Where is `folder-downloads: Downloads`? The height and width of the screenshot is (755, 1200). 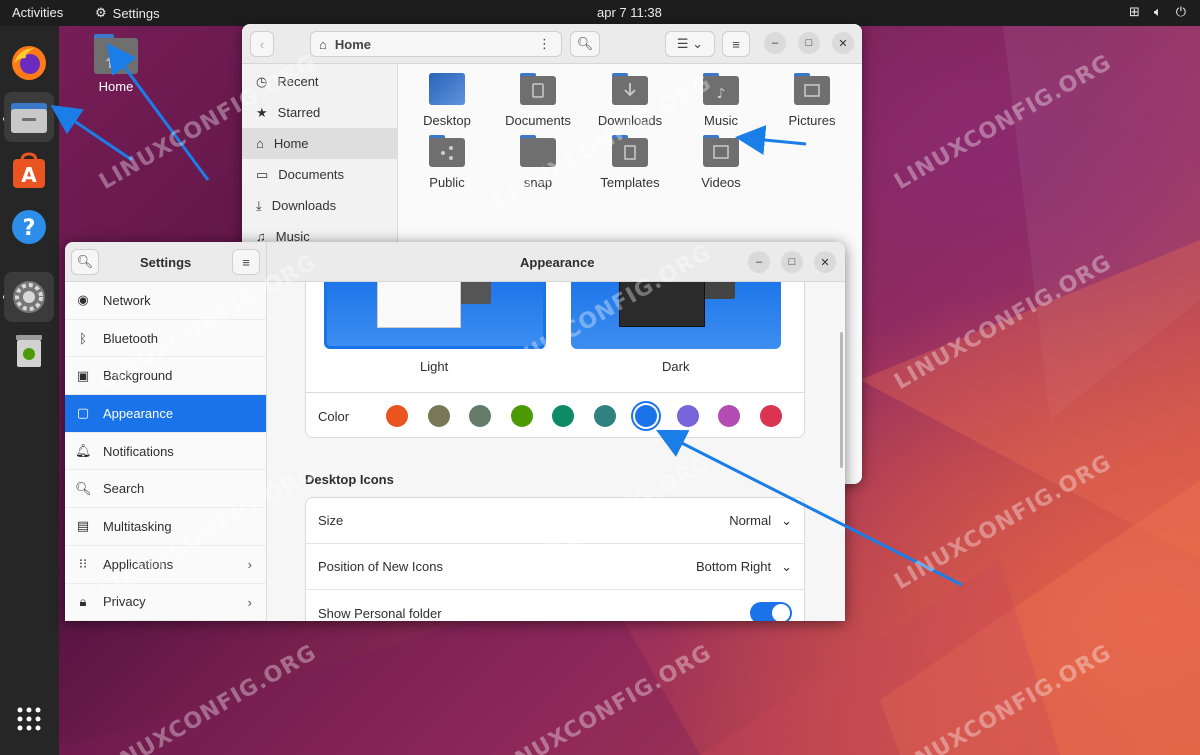 folder-downloads: Downloads is located at coordinates (630, 100).